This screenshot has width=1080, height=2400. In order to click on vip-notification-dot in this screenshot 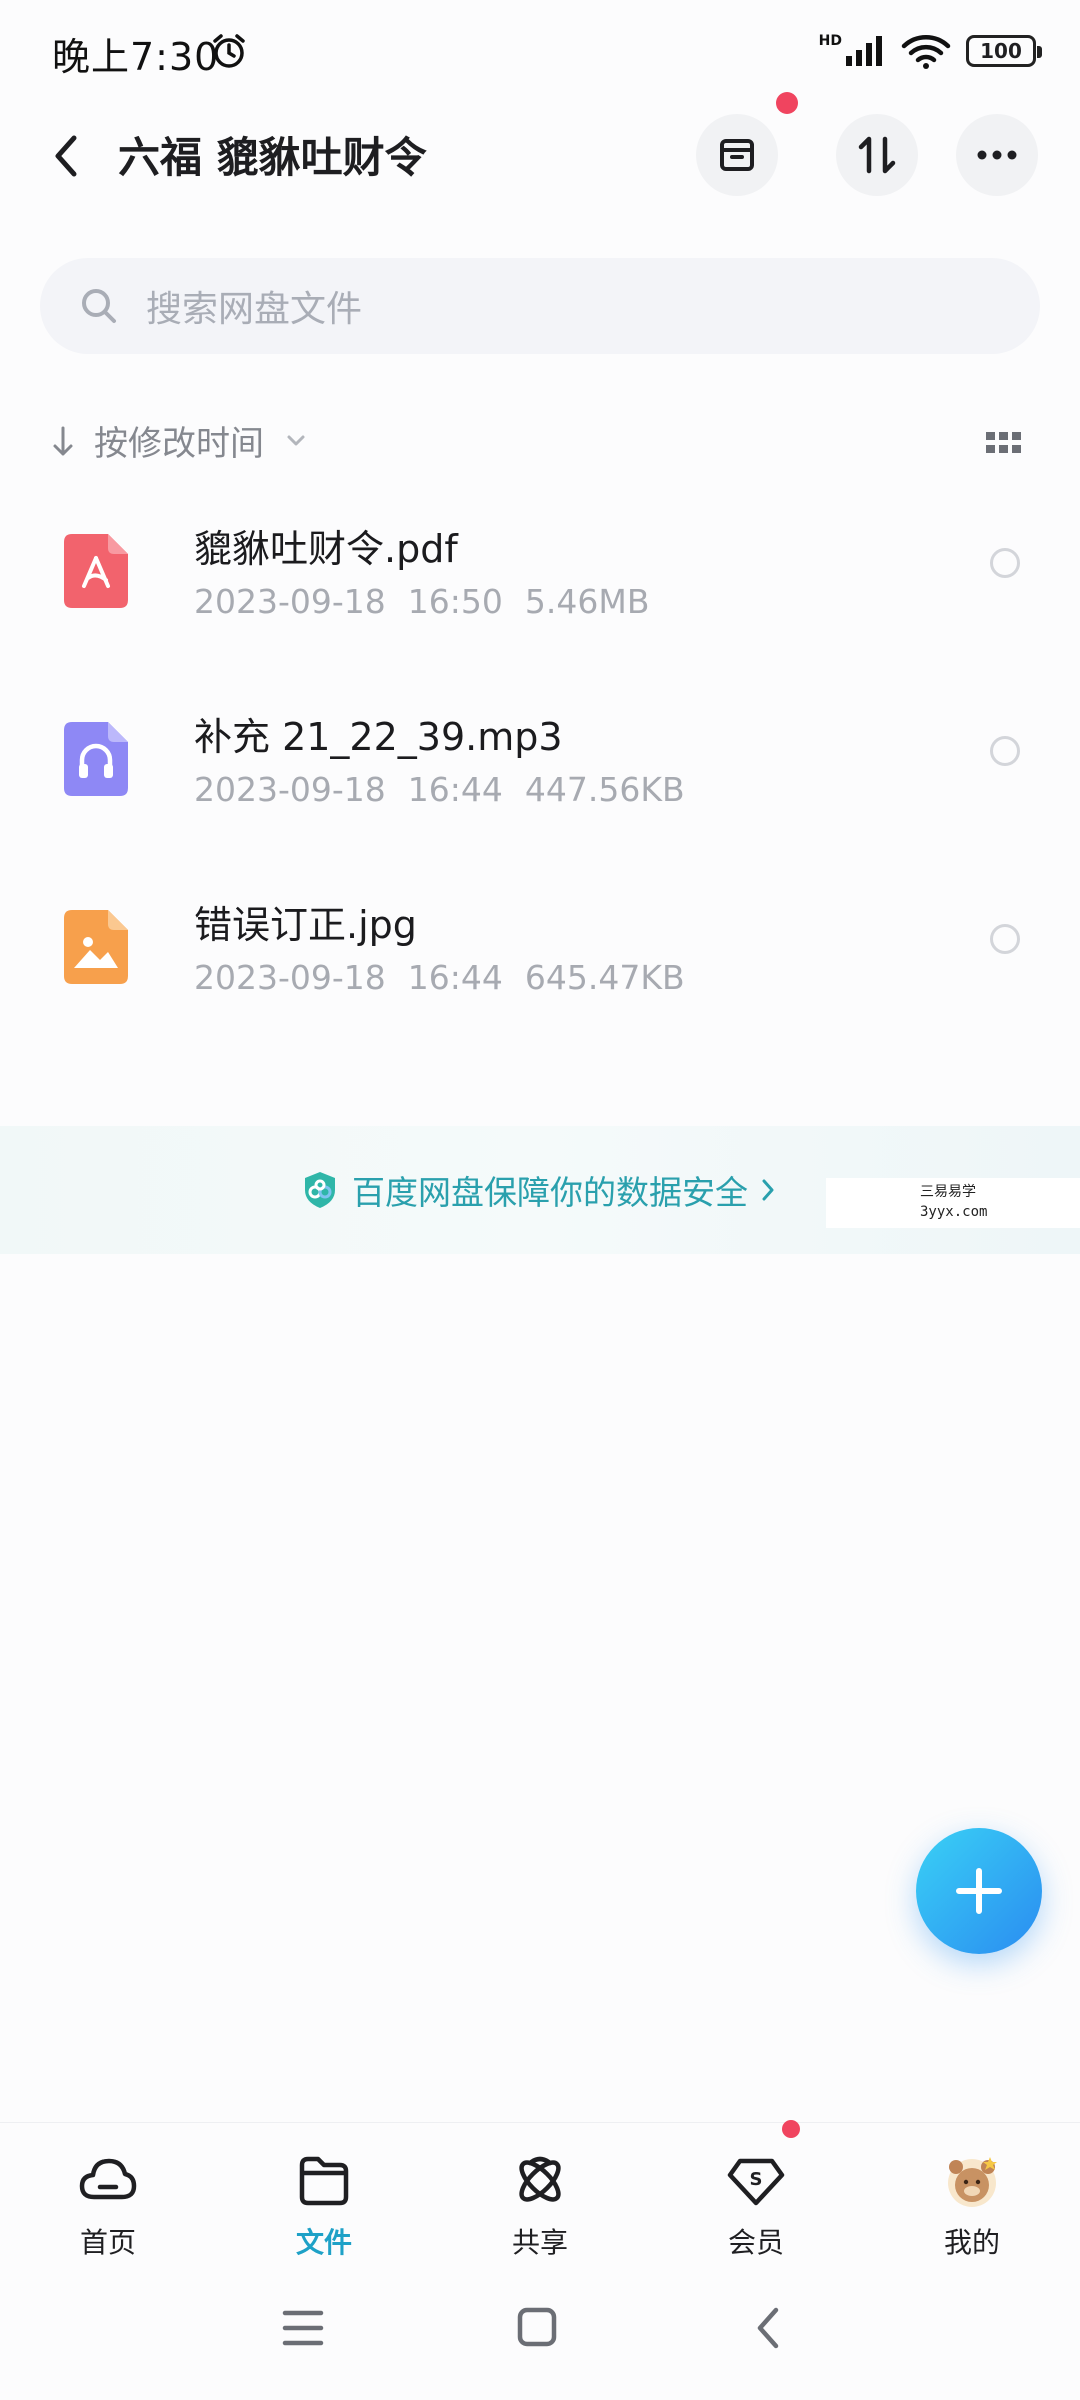, I will do `click(791, 2129)`.